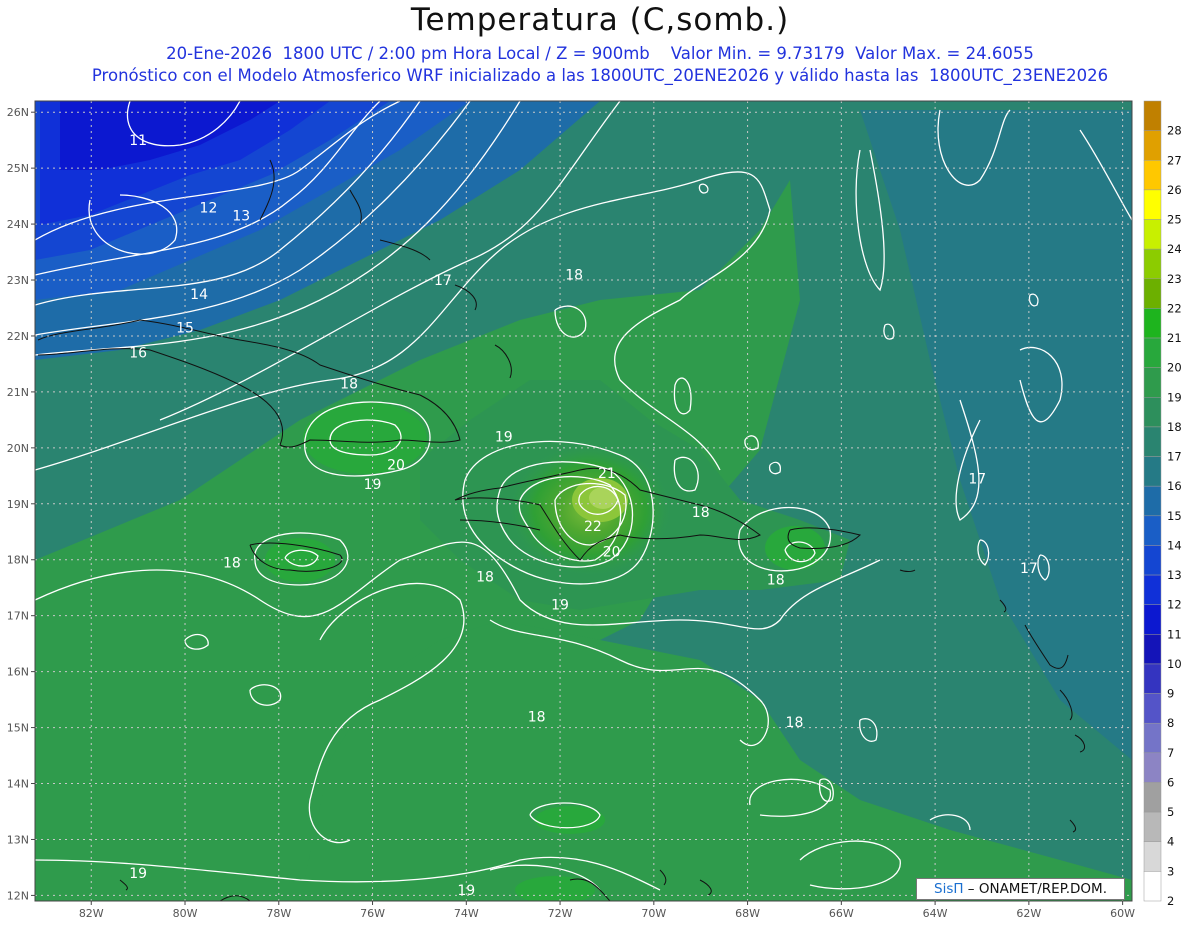 The width and height of the screenshot is (1200, 927). Describe the element at coordinates (241, 217) in the screenshot. I see `isotherm-label: 13` at that location.